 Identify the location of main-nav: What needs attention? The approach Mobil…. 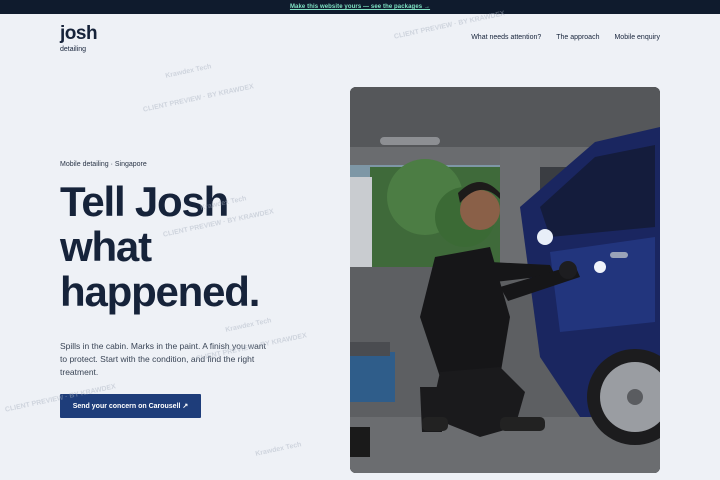
(565, 37).